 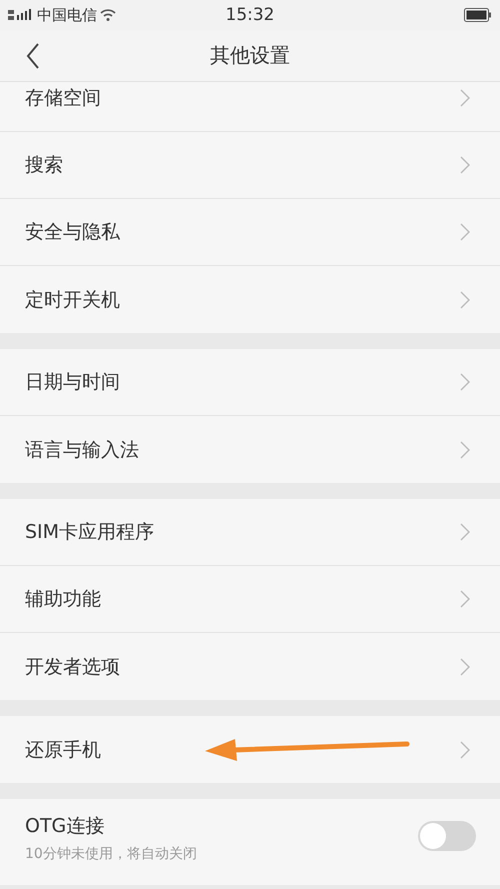 What do you see at coordinates (250, 15) in the screenshot?
I see `status-time: 15:32` at bounding box center [250, 15].